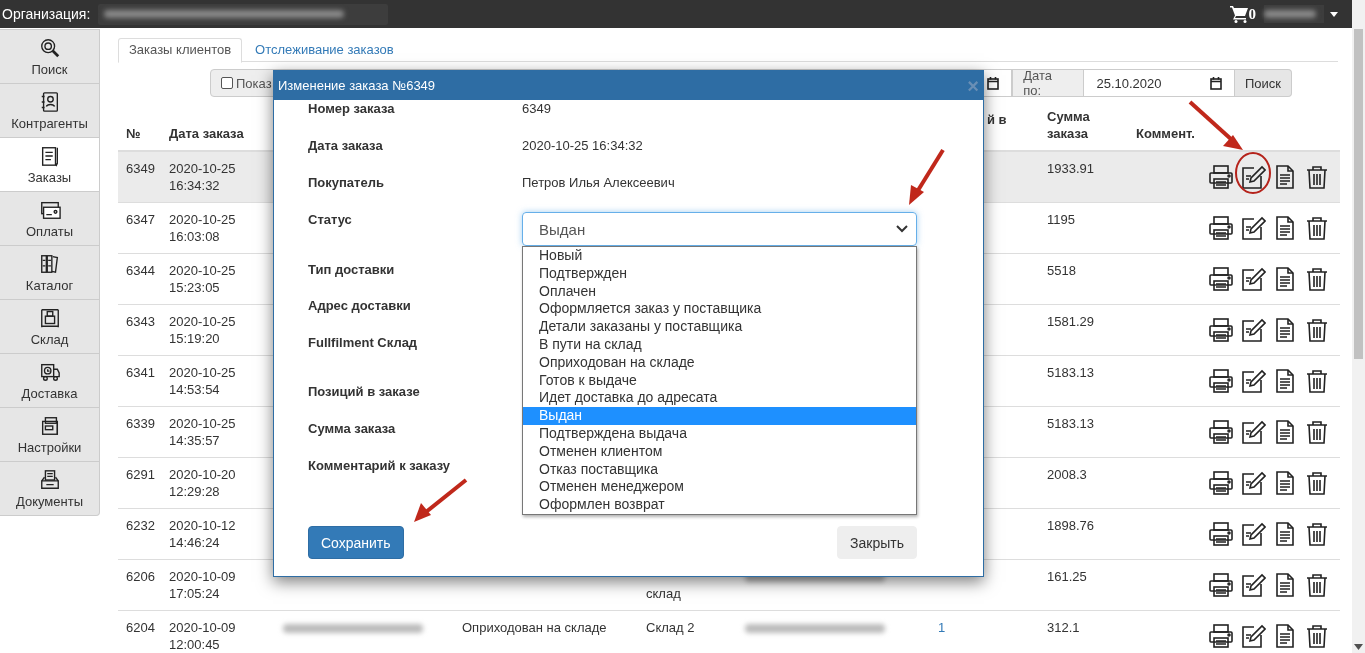 The height and width of the screenshot is (653, 1365). What do you see at coordinates (877, 542) in the screenshot?
I see `close-button: Закрыть` at bounding box center [877, 542].